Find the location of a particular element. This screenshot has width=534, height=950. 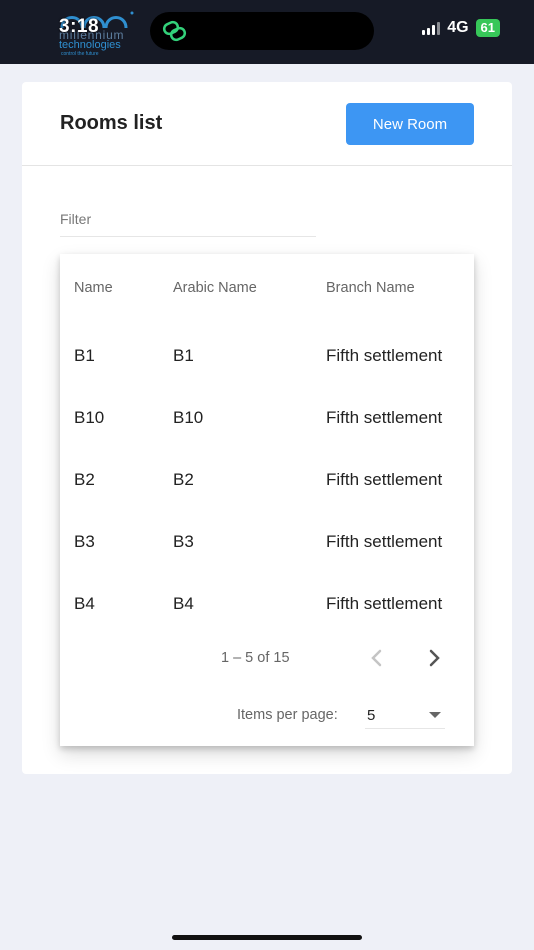

column-header-name: Name is located at coordinates (93, 288).